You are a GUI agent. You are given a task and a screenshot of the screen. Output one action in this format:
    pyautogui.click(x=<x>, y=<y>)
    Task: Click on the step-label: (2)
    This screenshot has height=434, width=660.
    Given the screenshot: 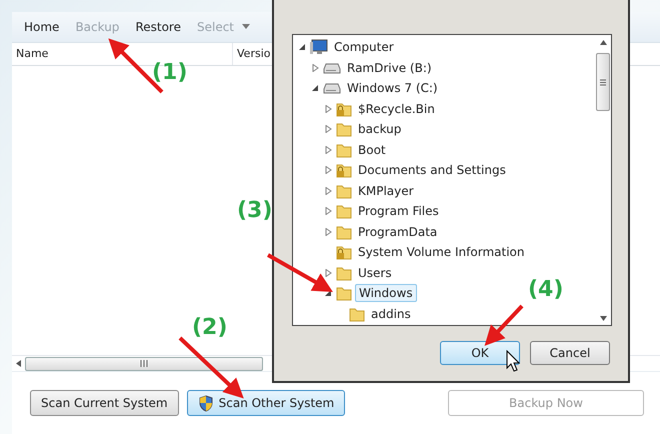 What is the action you would take?
    pyautogui.click(x=210, y=327)
    